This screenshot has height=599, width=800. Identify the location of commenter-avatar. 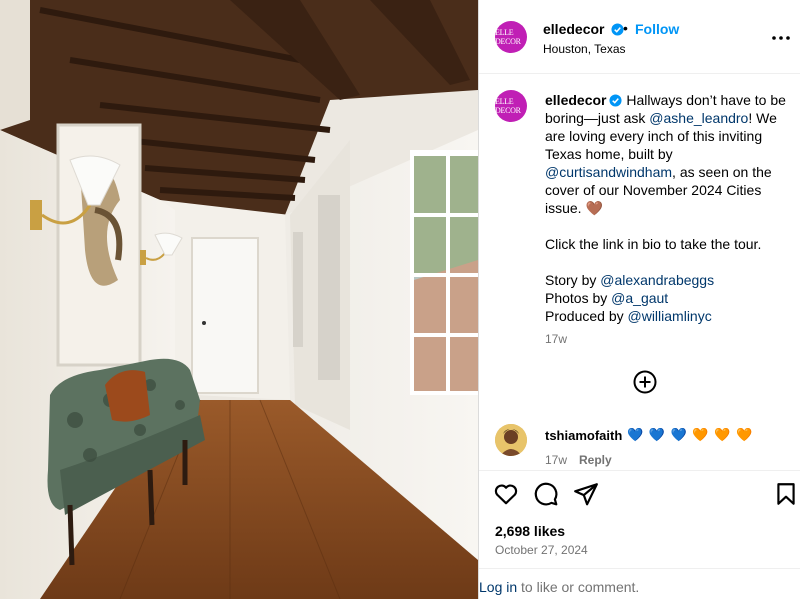
(511, 440).